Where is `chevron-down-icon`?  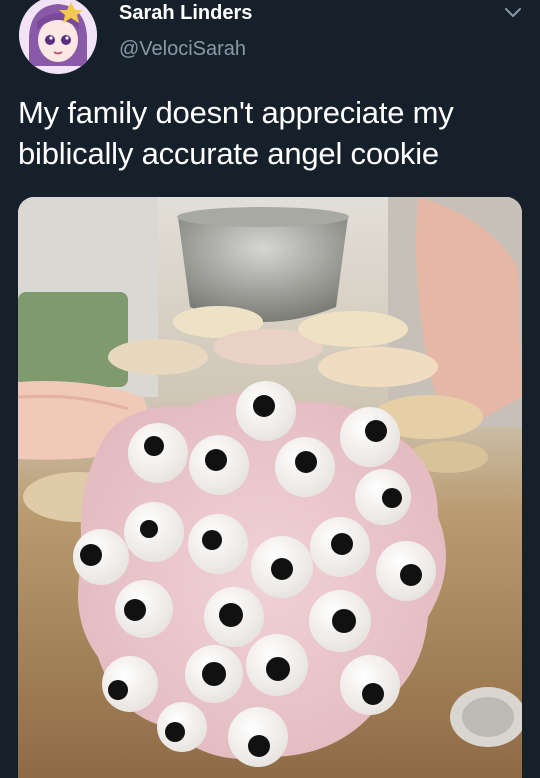
chevron-down-icon is located at coordinates (513, 13).